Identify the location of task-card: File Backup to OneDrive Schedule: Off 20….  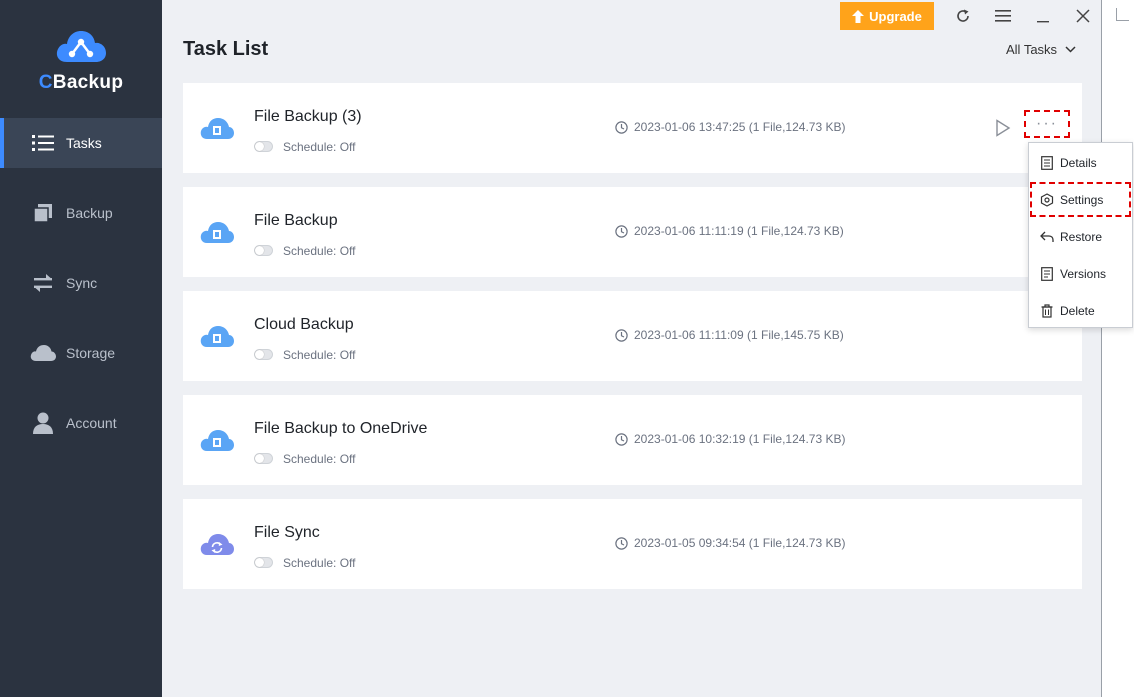
(632, 440).